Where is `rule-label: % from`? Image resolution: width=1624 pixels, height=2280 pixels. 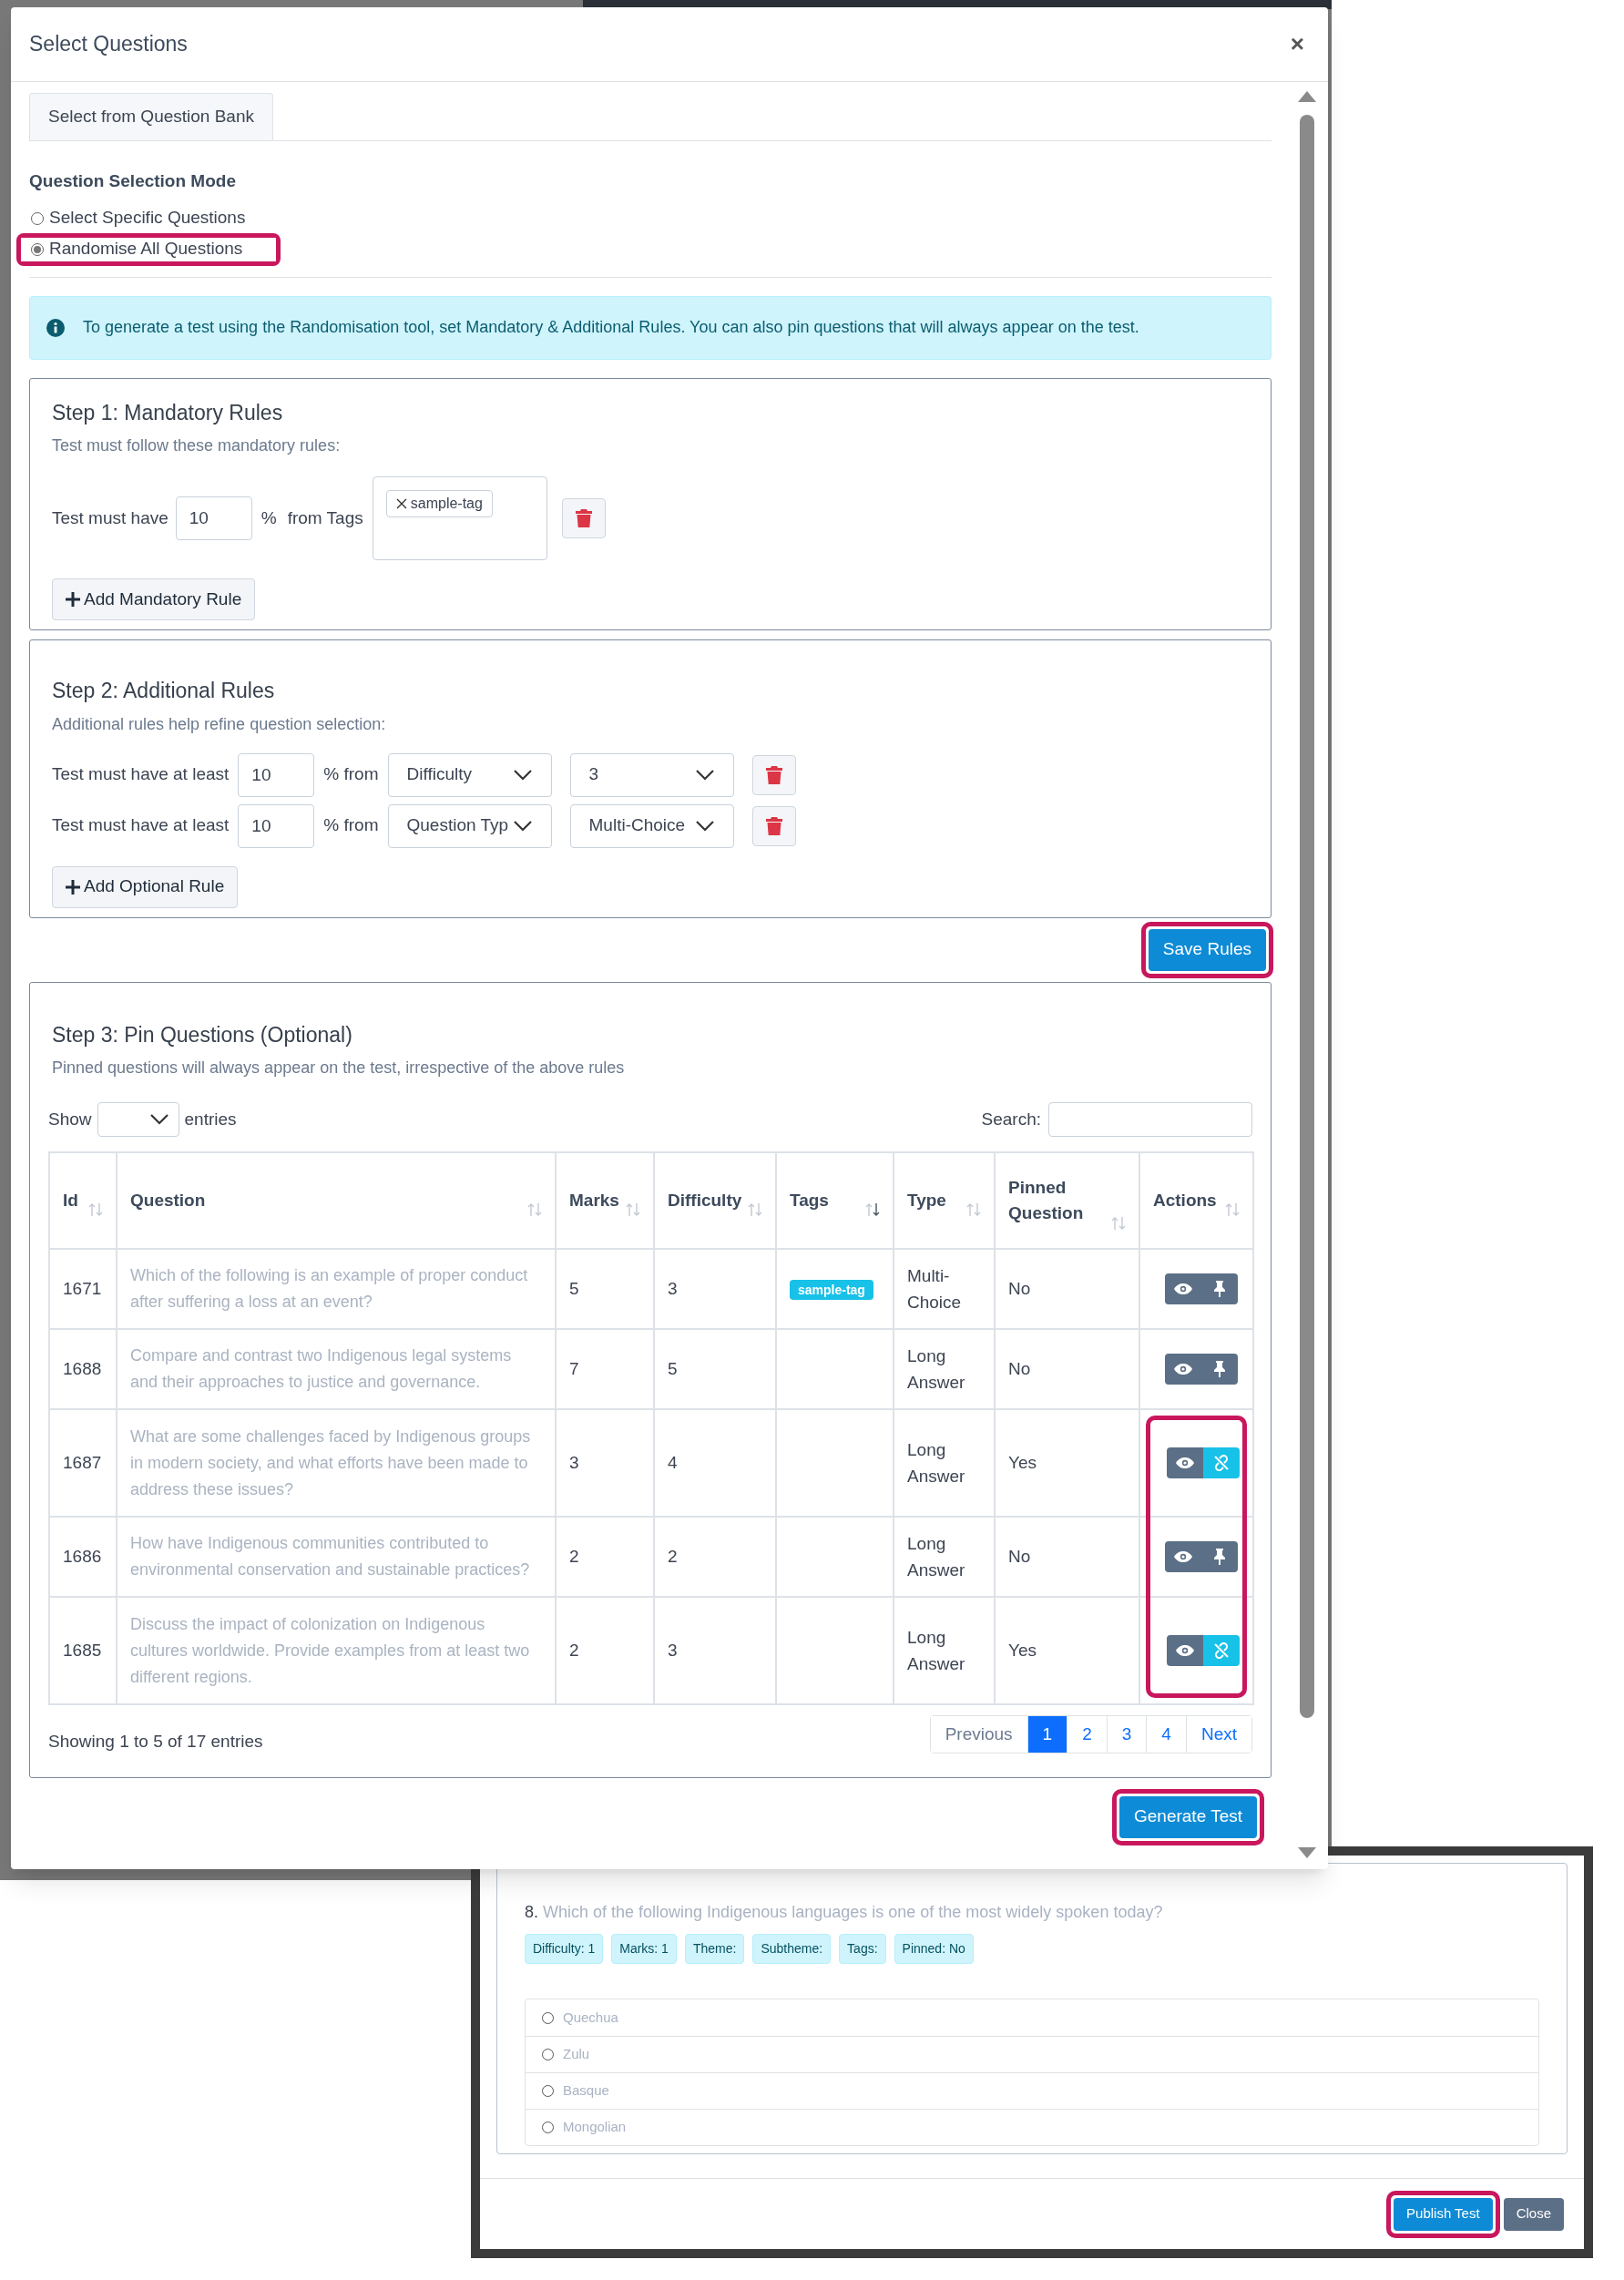 rule-label: % from is located at coordinates (351, 774).